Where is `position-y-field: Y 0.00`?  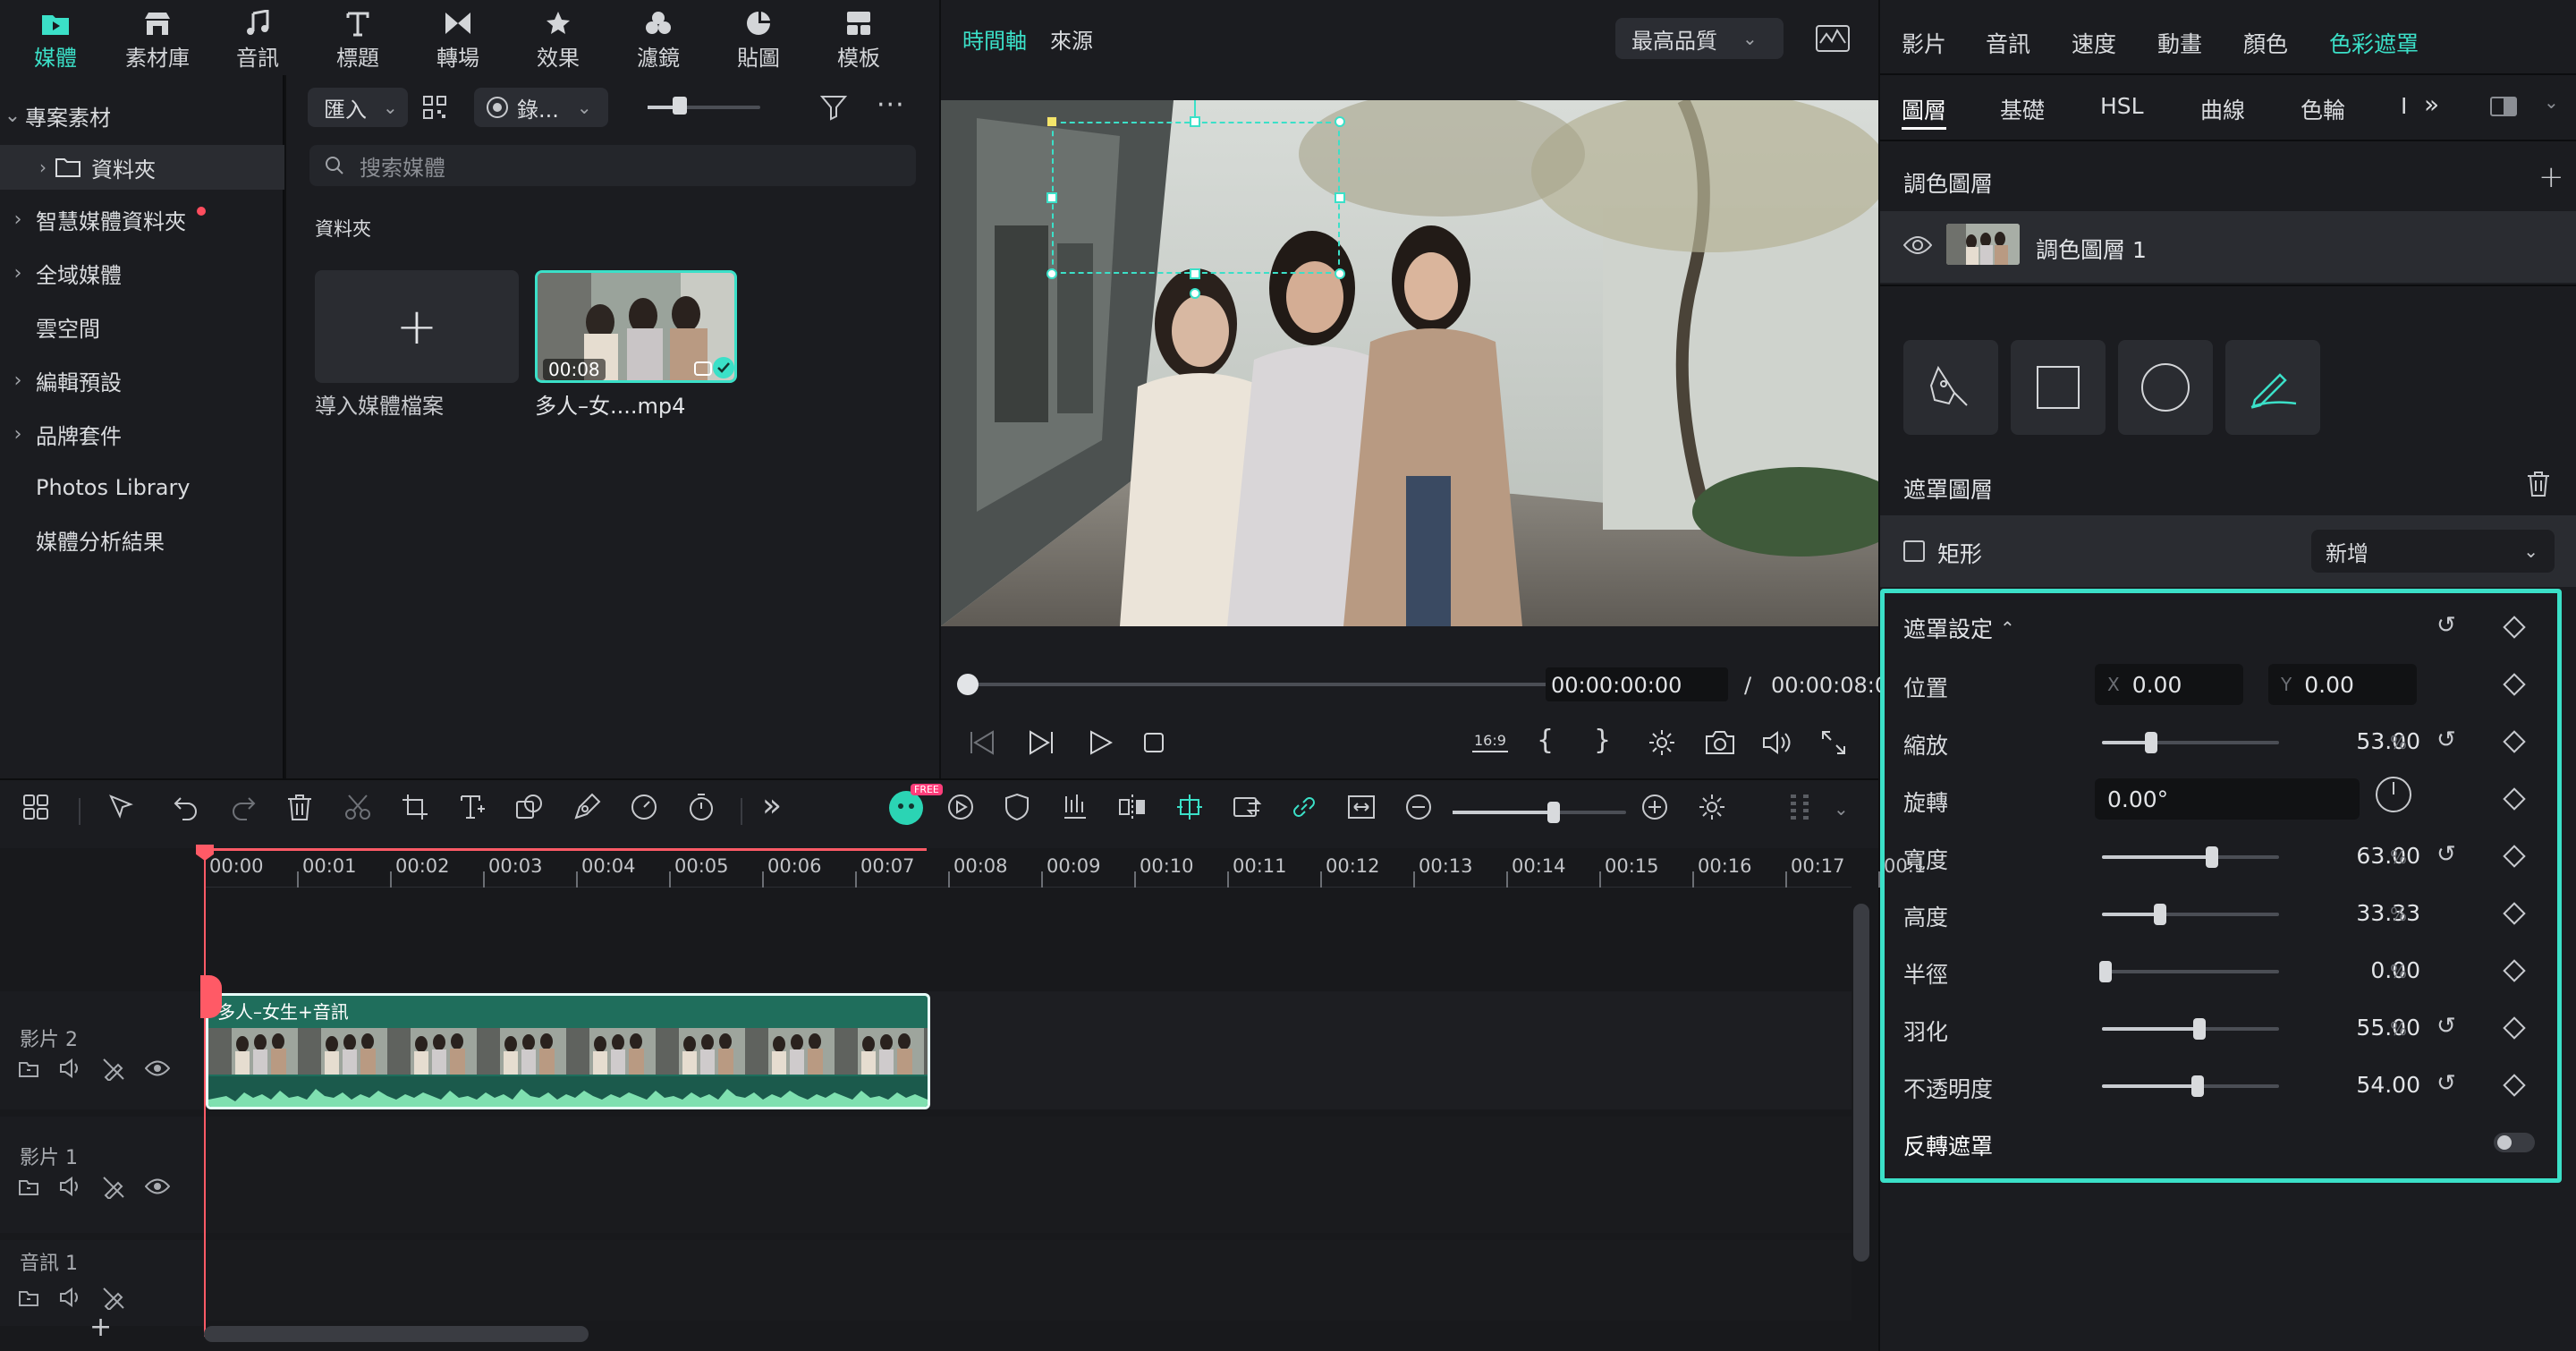
position-y-field: Y 0.00 is located at coordinates (2342, 684).